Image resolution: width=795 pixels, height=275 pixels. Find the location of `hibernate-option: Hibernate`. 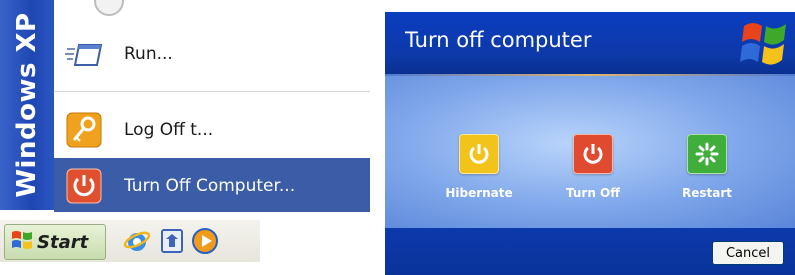

hibernate-option: Hibernate is located at coordinates (479, 167).